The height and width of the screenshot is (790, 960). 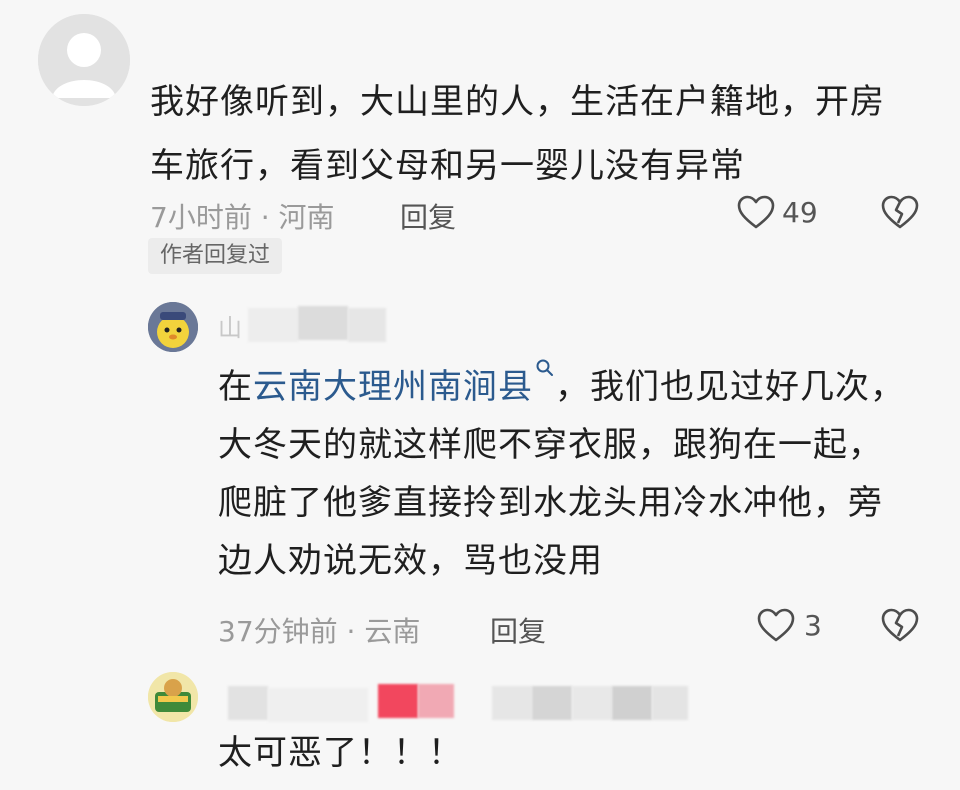 I want to click on default-avatar-icon, so click(x=84, y=60).